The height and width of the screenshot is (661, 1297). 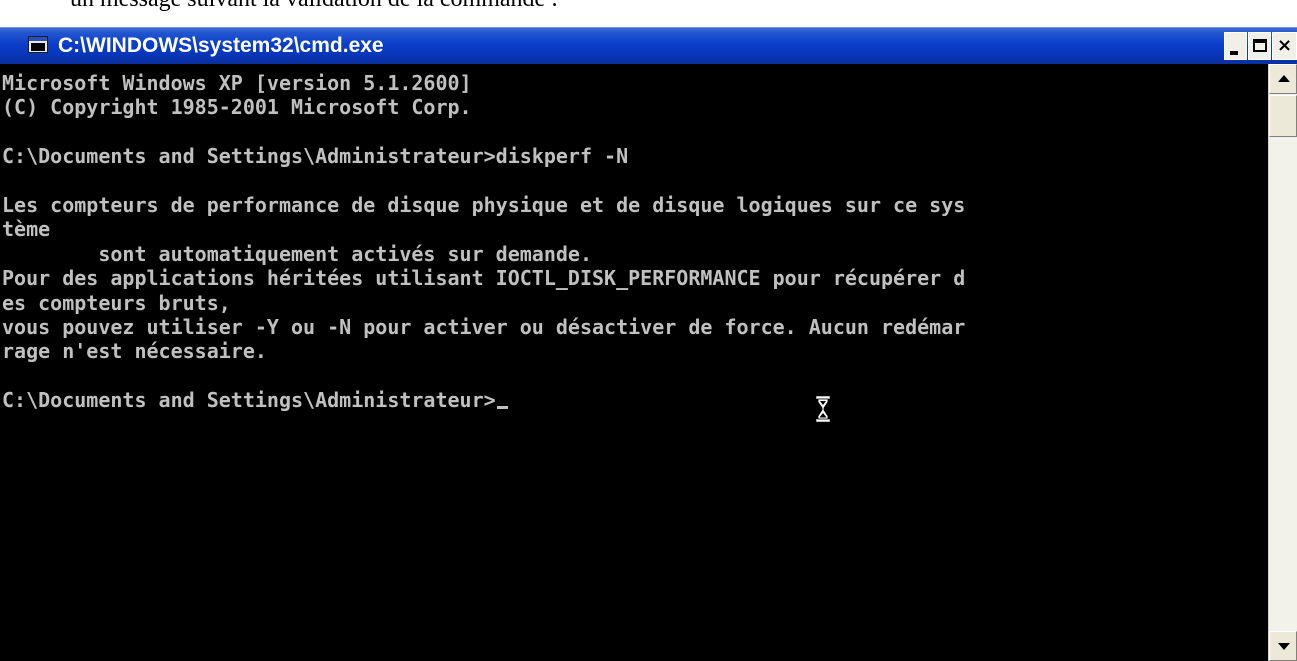 I want to click on scroll-down-button, so click(x=1283, y=646).